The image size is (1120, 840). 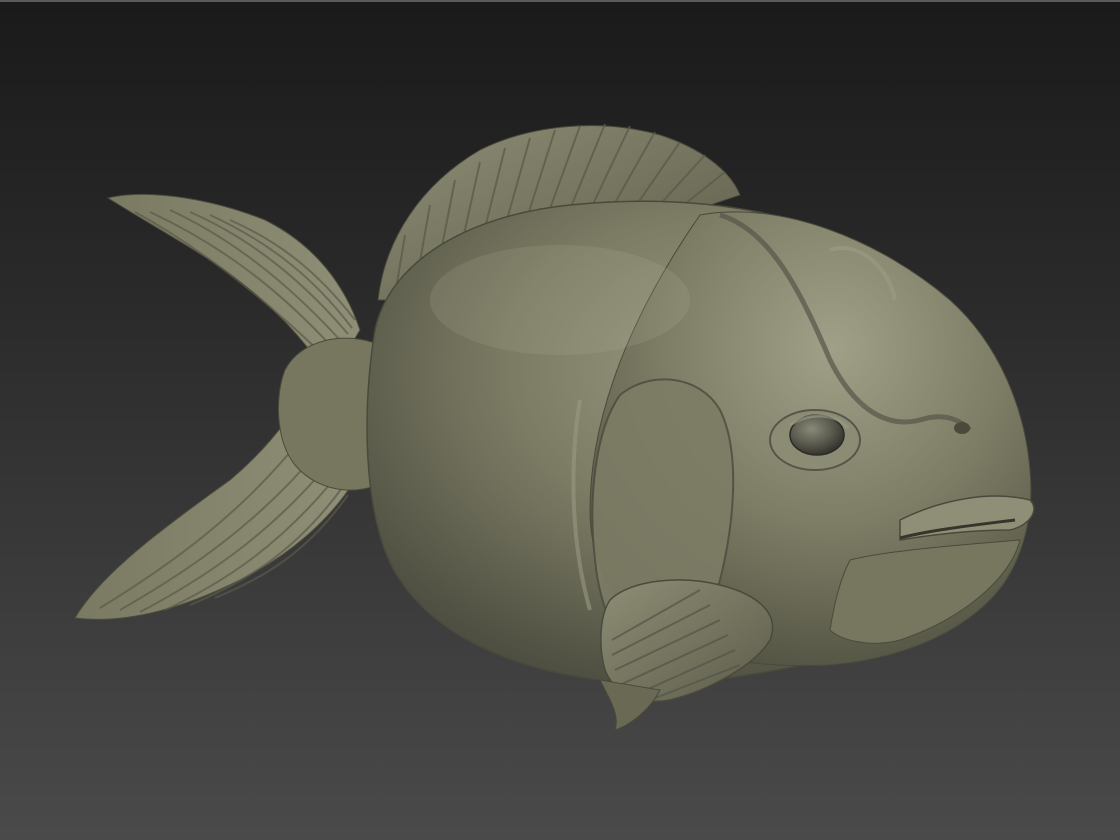 I want to click on nostril, so click(x=962, y=428).